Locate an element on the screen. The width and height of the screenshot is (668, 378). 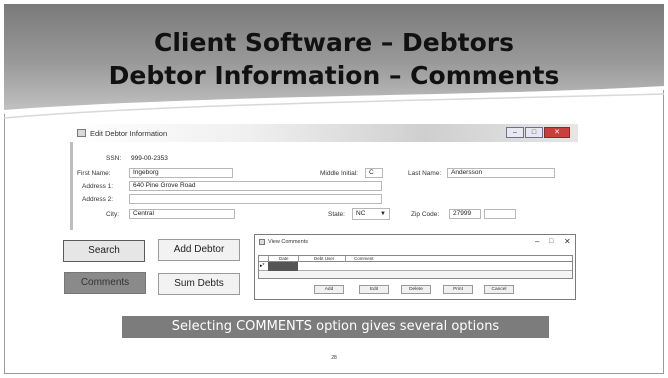
edit-comment-button: Edit is located at coordinates (374, 289).